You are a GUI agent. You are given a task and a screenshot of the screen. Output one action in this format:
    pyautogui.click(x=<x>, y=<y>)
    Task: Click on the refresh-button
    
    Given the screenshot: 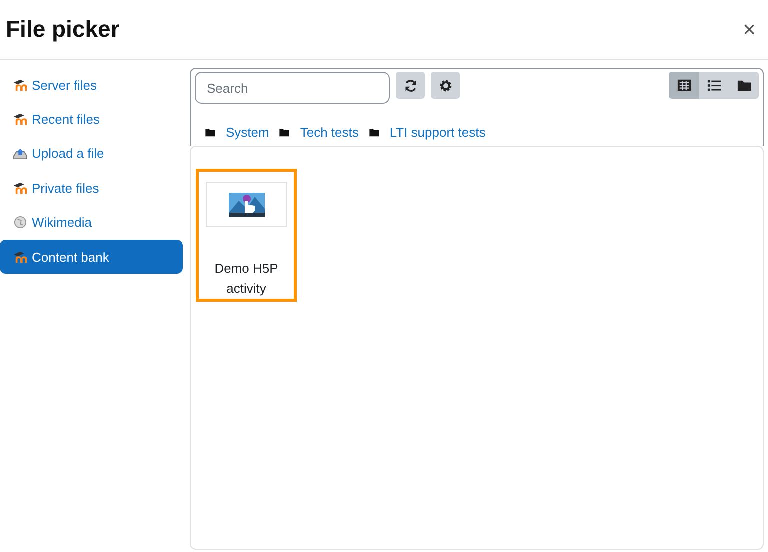 What is the action you would take?
    pyautogui.click(x=410, y=85)
    